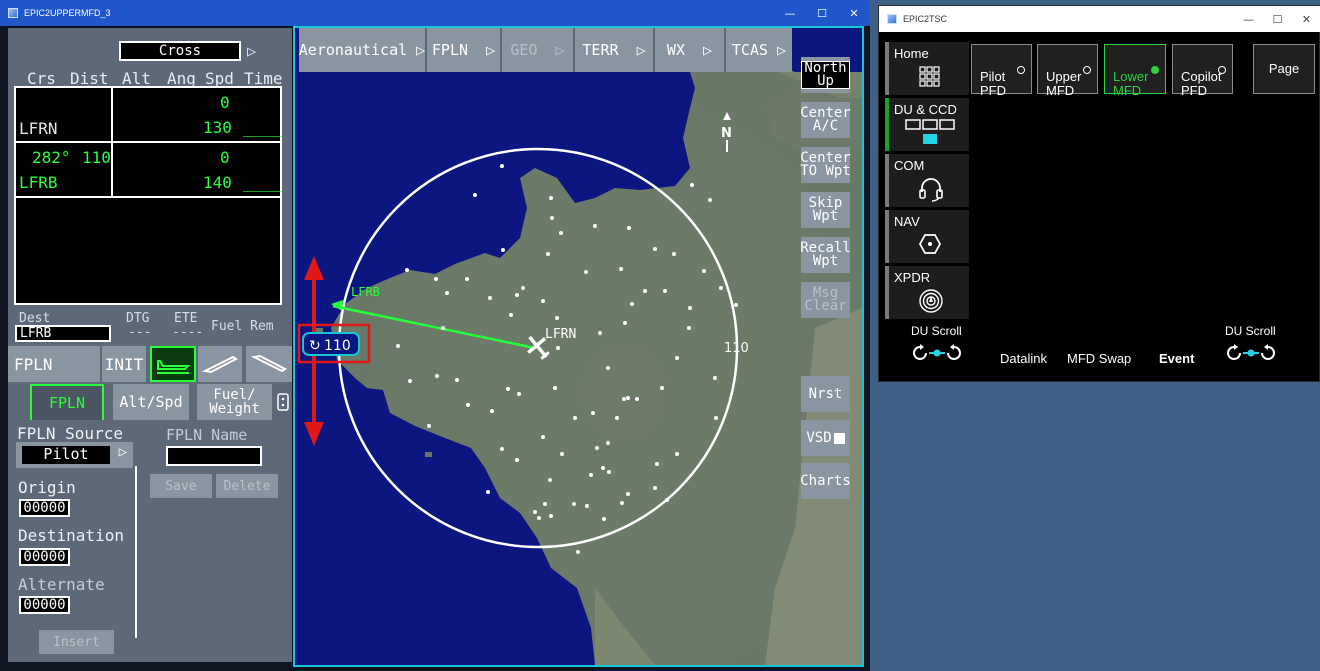 The width and height of the screenshot is (1320, 671). What do you see at coordinates (615, 50) in the screenshot?
I see `tab-terr: TERR ▷` at bounding box center [615, 50].